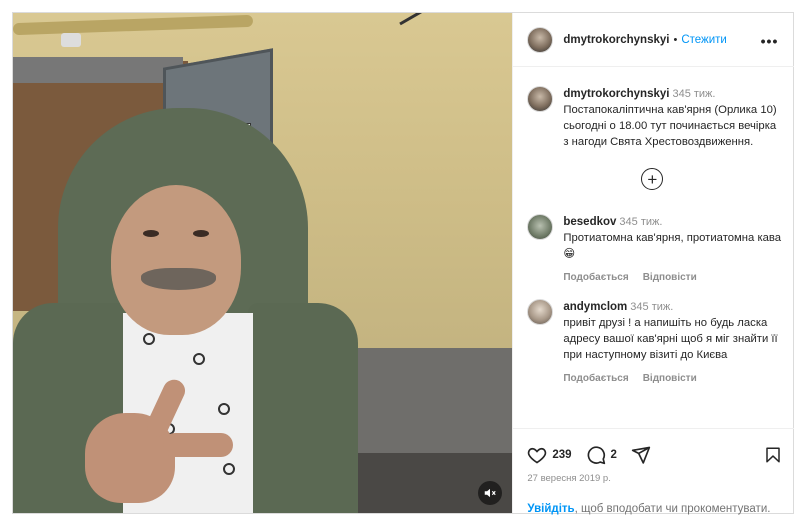 Image resolution: width=800 pixels, height=528 pixels. What do you see at coordinates (672, 509) in the screenshot?
I see `login-prompt-text: , щоб вподобати чи прокоментувати.` at bounding box center [672, 509].